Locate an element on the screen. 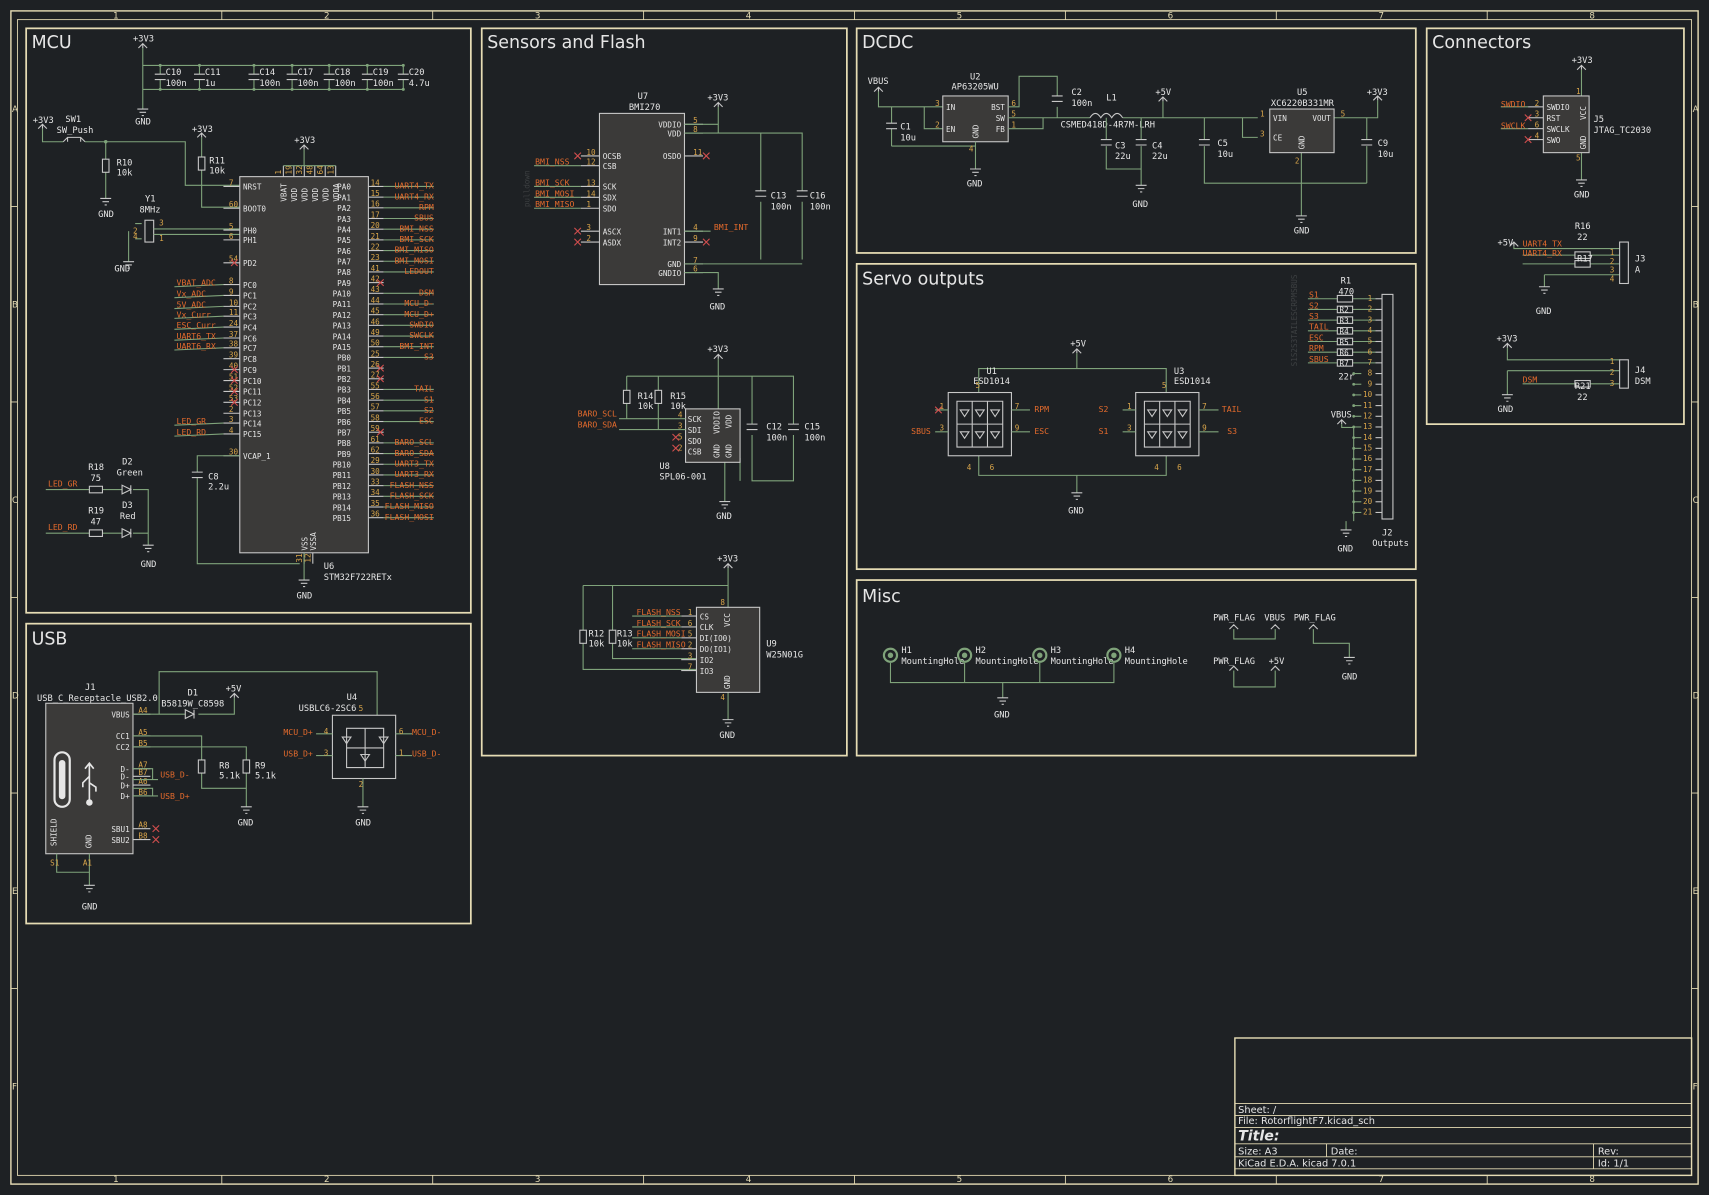 Image resolution: width=1709 pixels, height=1195 pixels. svg-text: STM32F722RETx is located at coordinates (358, 578).